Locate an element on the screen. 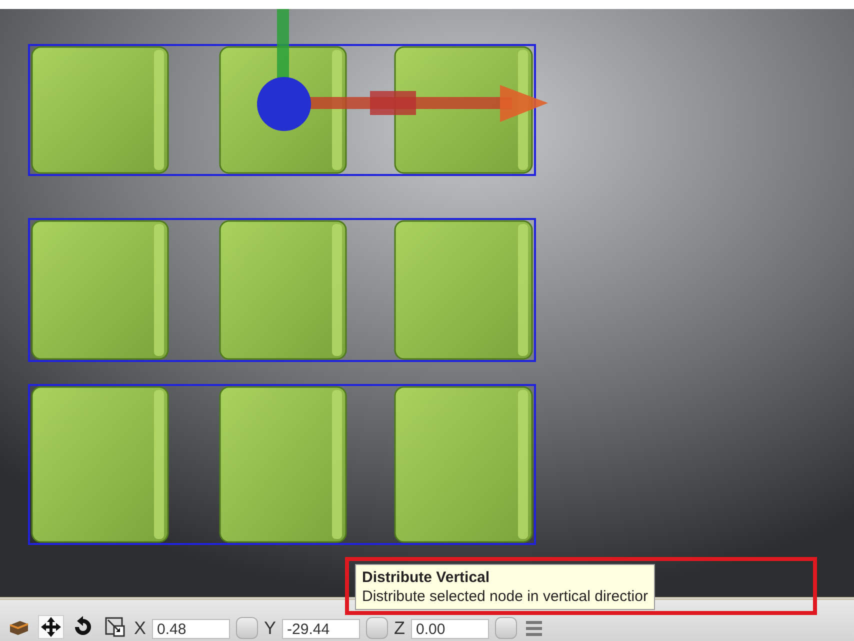 The height and width of the screenshot is (641, 854). tooltip-title: Distribute Vertical is located at coordinates (426, 577).